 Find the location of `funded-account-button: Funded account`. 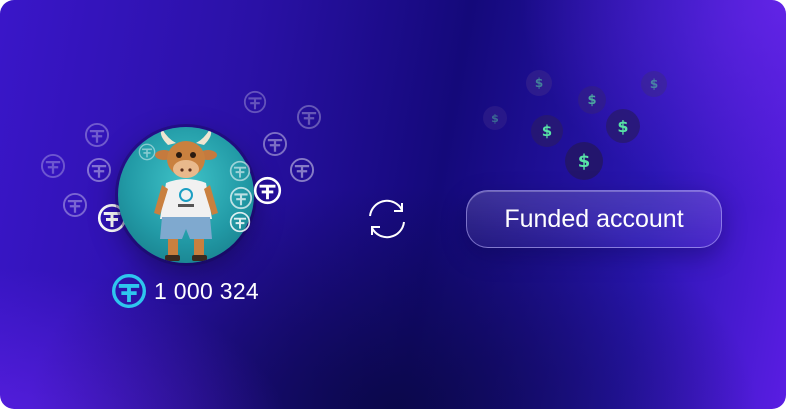

funded-account-button: Funded account is located at coordinates (594, 219).